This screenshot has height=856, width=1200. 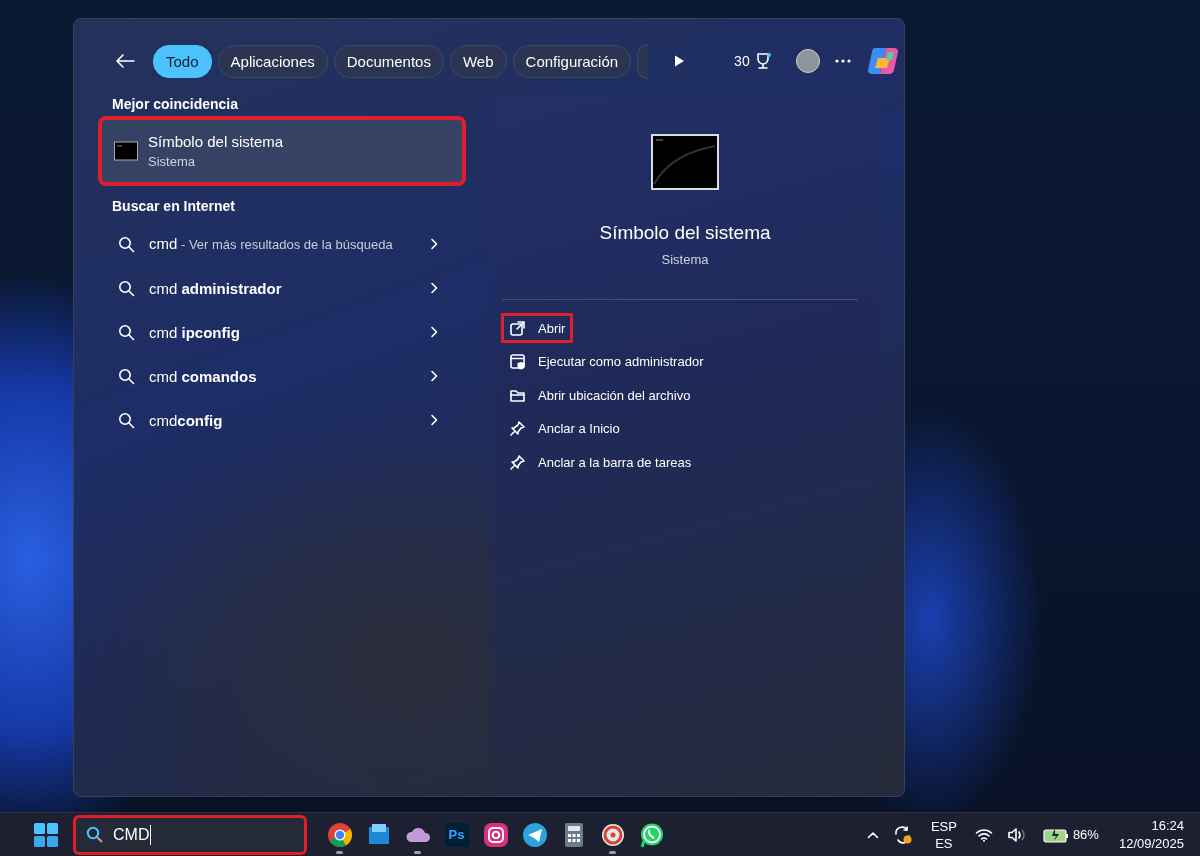 I want to click on more-icon, so click(x=842, y=61).